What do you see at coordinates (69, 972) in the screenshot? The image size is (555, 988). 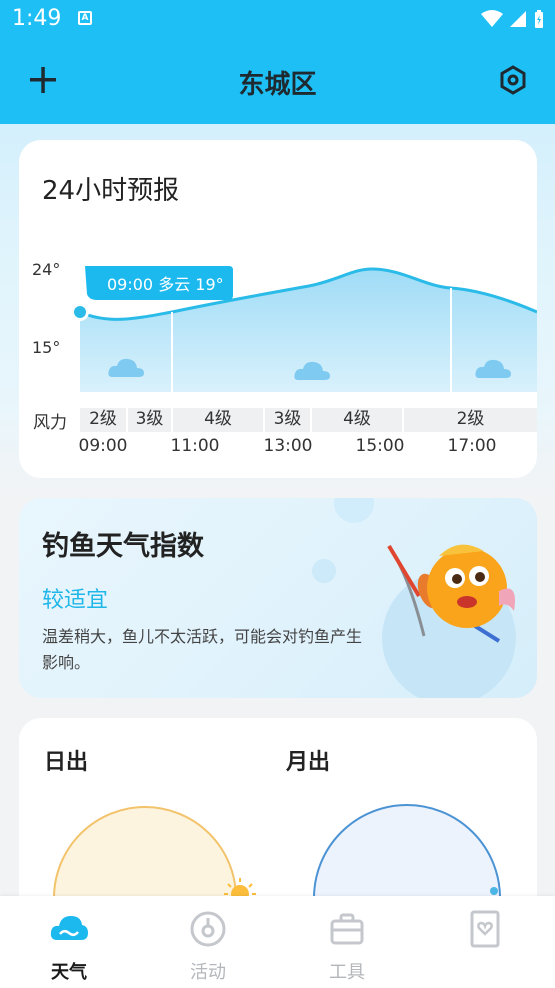 I see `tab-label: 天气` at bounding box center [69, 972].